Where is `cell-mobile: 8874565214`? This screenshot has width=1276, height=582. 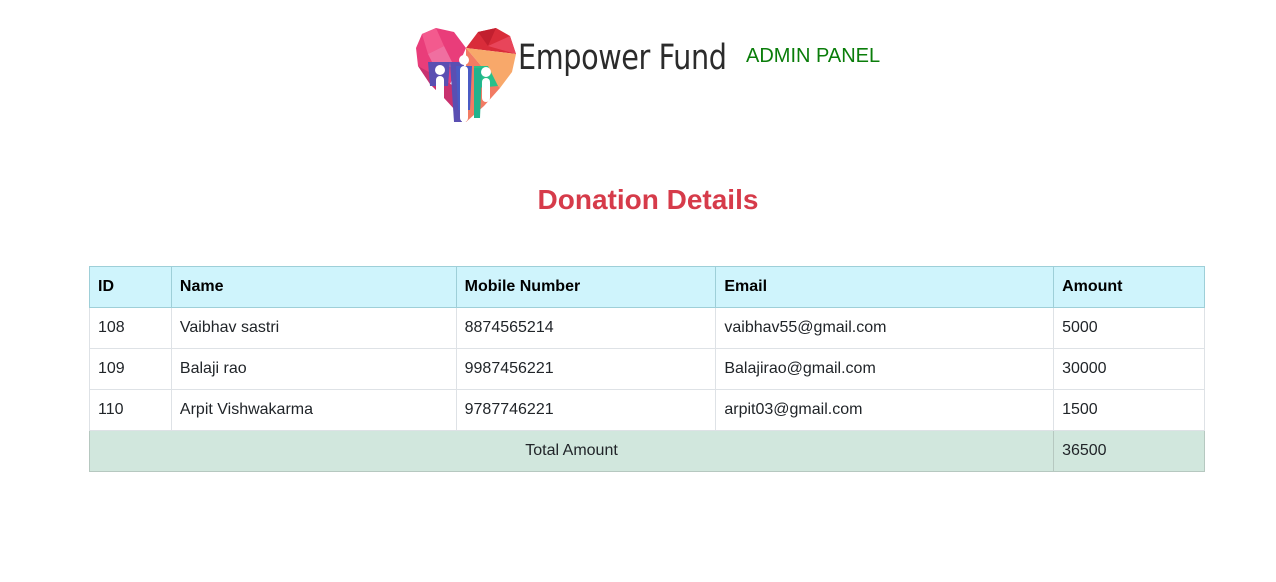 cell-mobile: 8874565214 is located at coordinates (586, 328).